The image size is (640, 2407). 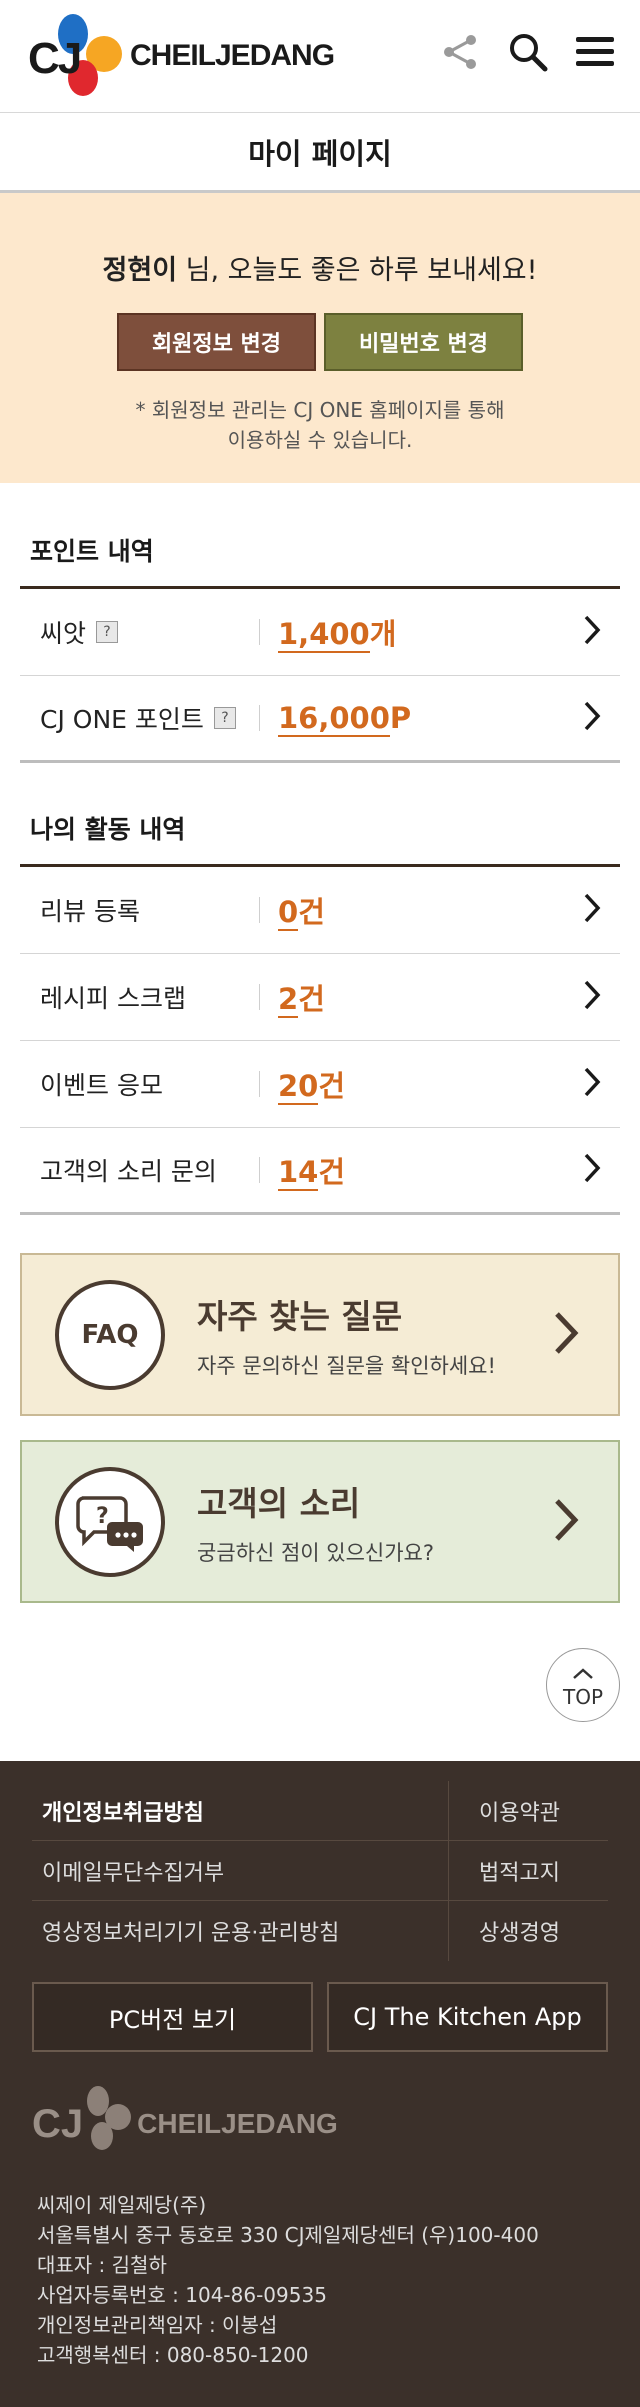 What do you see at coordinates (140, 270) in the screenshot?
I see `user-name: 정현이` at bounding box center [140, 270].